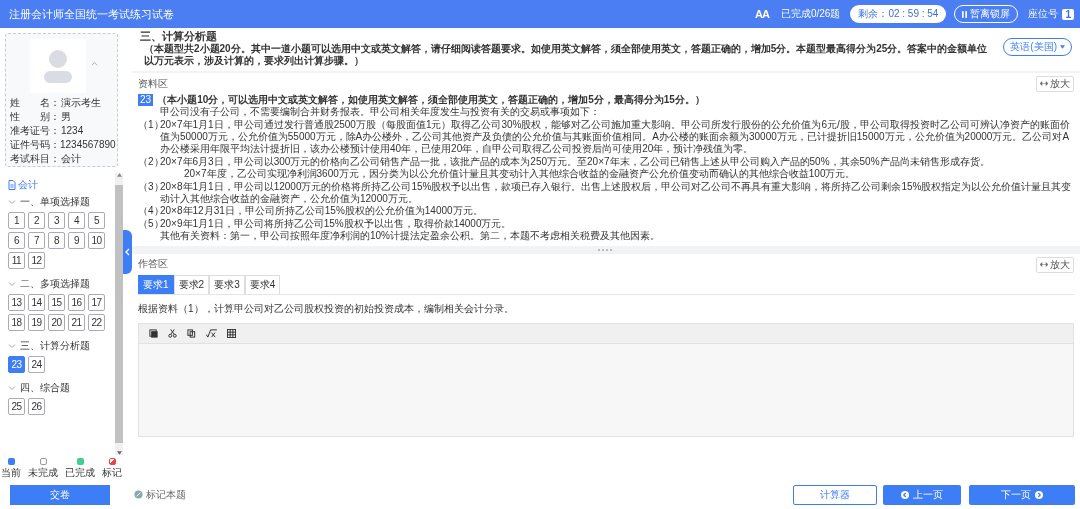 The height and width of the screenshot is (509, 1080). What do you see at coordinates (55, 202) in the screenshot?
I see `section-title: 一、单项选择题` at bounding box center [55, 202].